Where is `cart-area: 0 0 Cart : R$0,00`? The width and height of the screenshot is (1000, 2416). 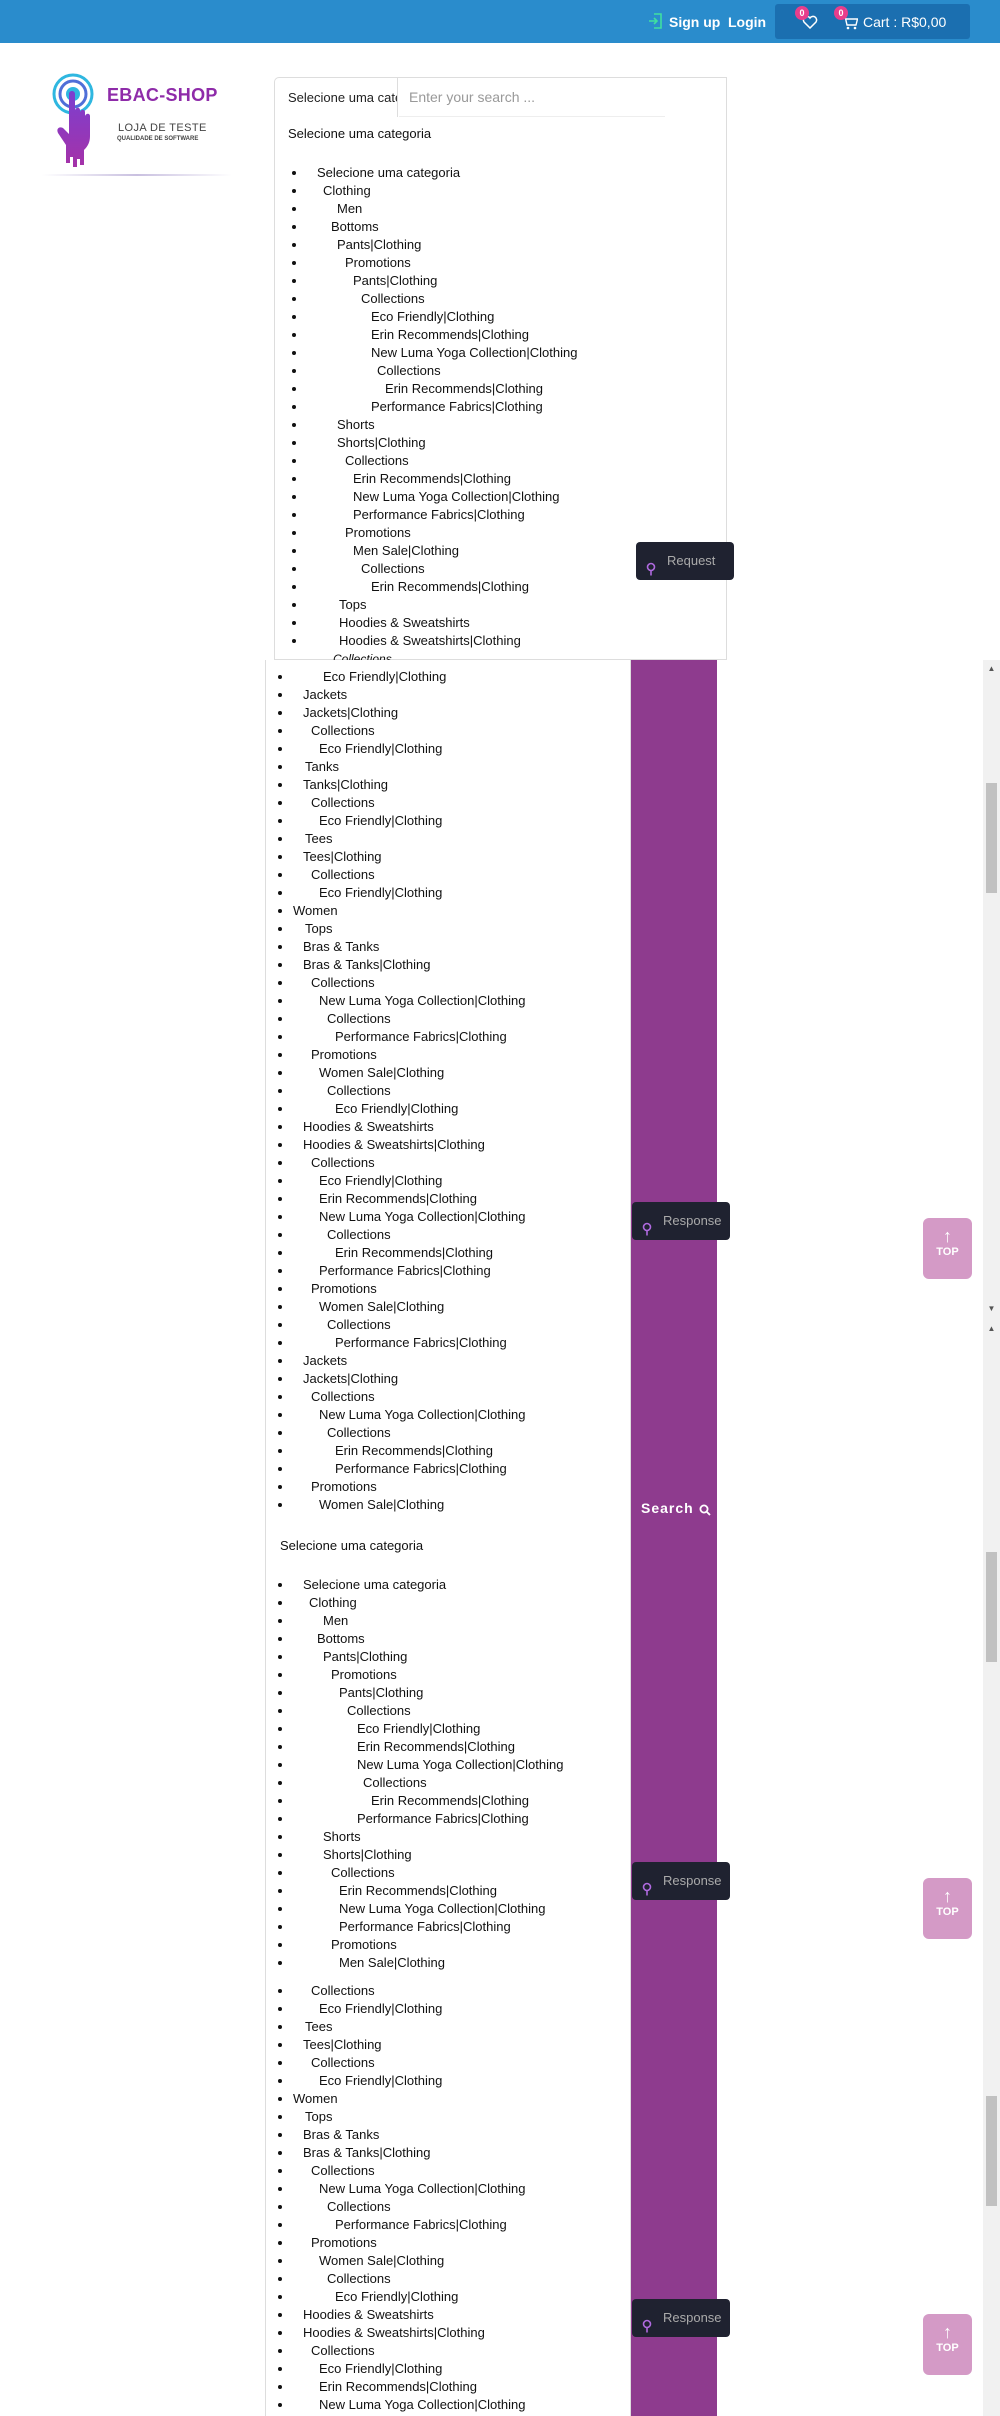 cart-area: 0 0 Cart : R$0,00 is located at coordinates (872, 21).